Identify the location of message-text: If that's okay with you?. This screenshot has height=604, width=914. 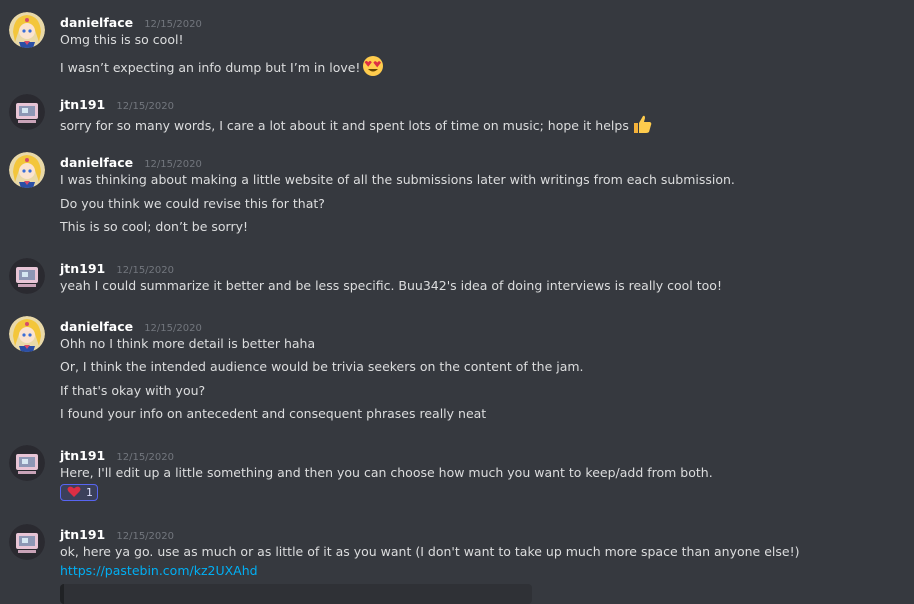
(133, 390).